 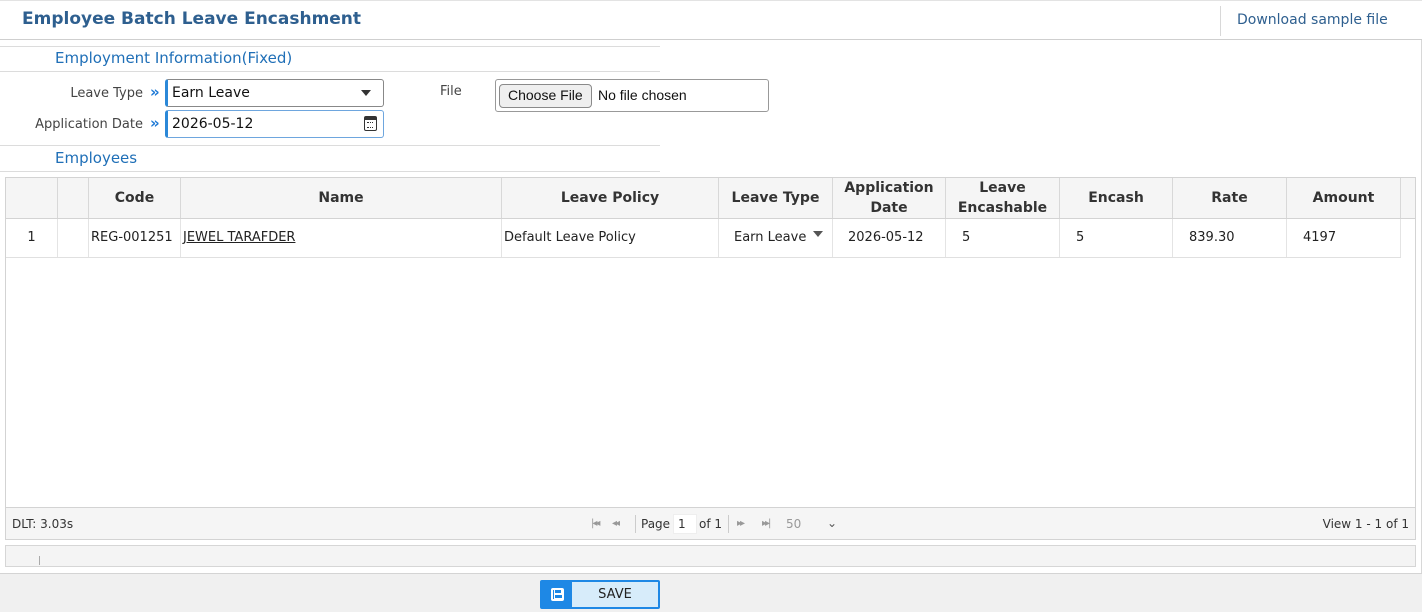 What do you see at coordinates (889, 198) in the screenshot?
I see `column-header-application-date: Application Date` at bounding box center [889, 198].